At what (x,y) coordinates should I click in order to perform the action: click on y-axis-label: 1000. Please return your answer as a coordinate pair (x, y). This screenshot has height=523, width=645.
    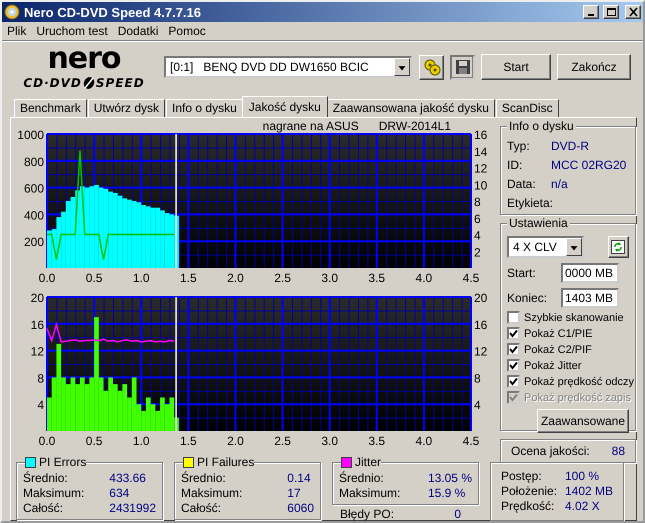
    Looking at the image, I should click on (30, 135).